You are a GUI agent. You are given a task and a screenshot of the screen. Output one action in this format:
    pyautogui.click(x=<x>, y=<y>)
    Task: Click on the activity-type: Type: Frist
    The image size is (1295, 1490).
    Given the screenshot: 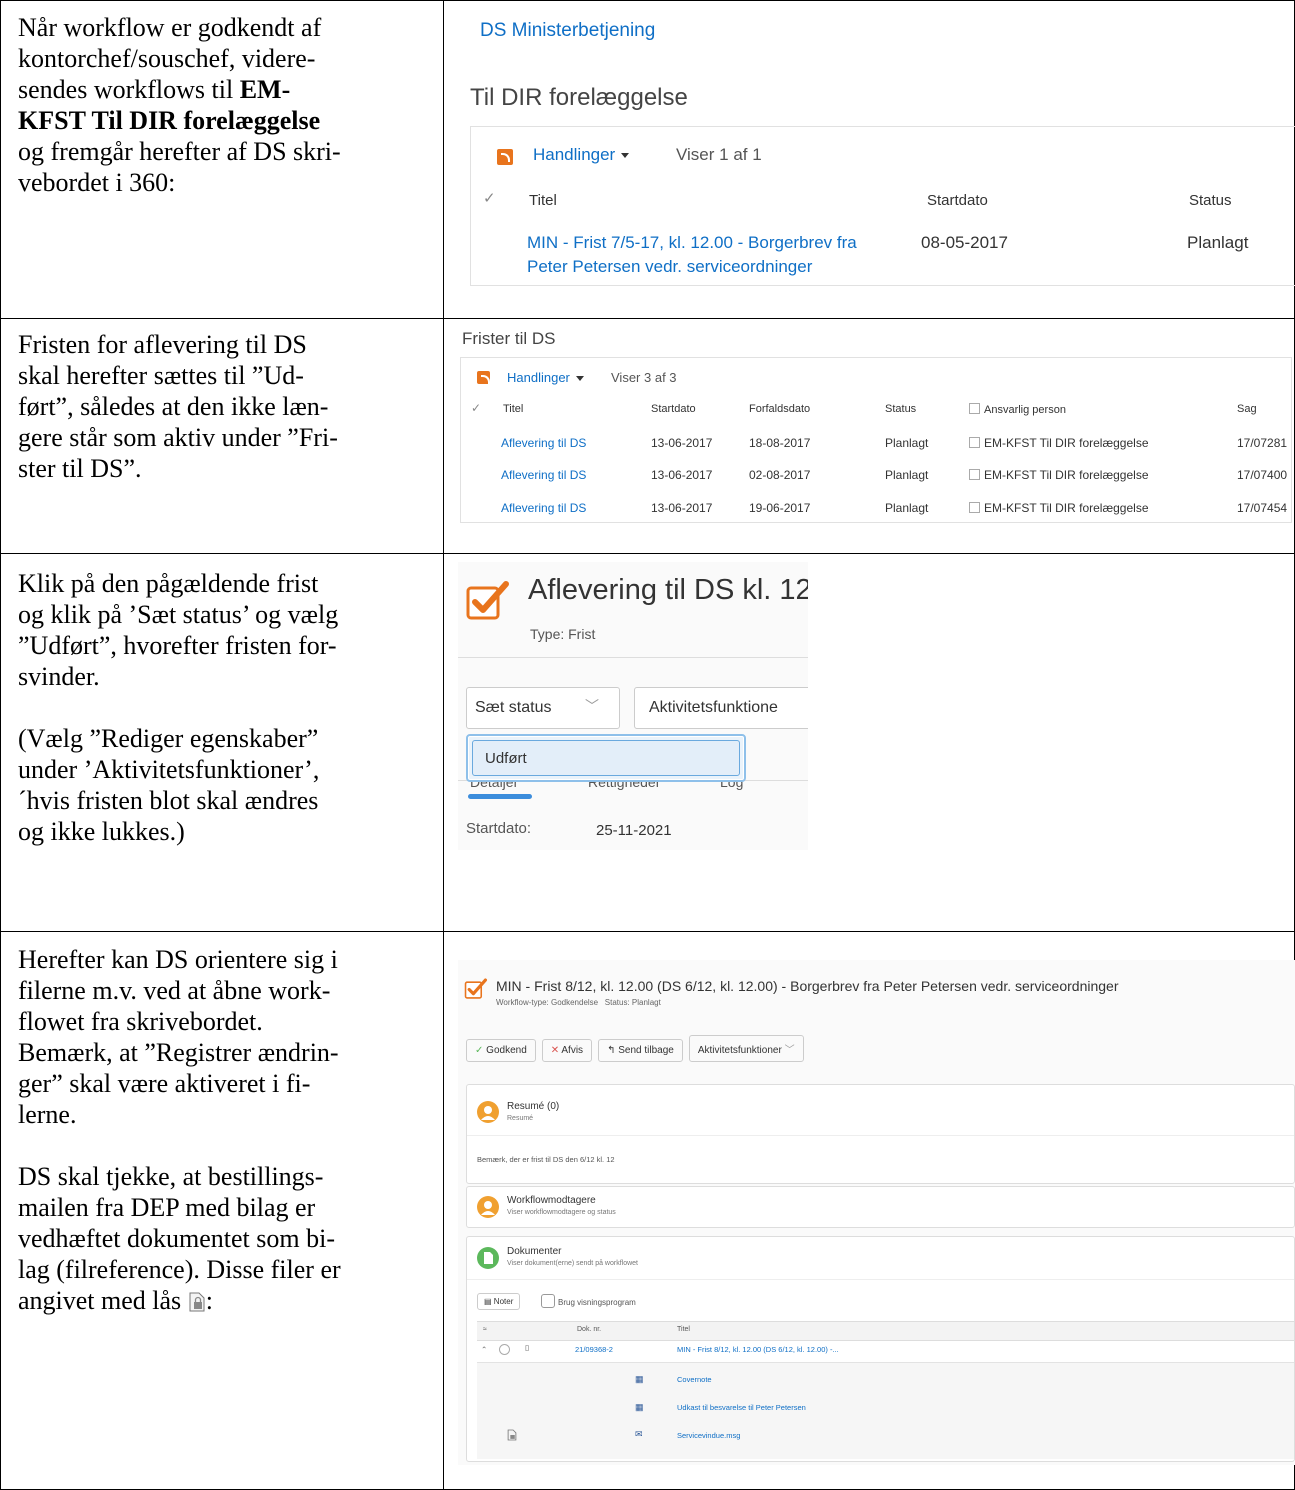 What is the action you would take?
    pyautogui.click(x=563, y=634)
    